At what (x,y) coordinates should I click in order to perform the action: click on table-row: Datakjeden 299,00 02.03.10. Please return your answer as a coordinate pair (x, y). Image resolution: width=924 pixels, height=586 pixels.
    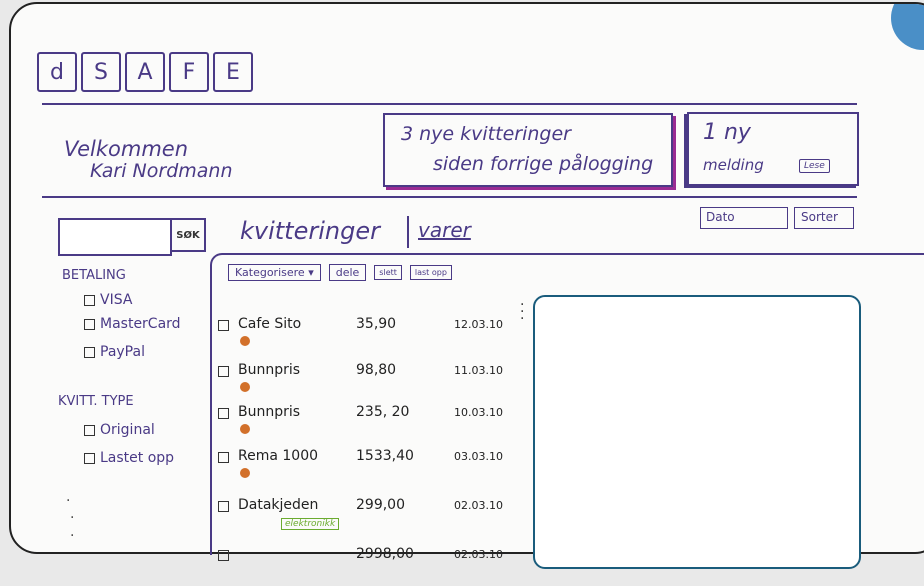
    Looking at the image, I should click on (368, 517).